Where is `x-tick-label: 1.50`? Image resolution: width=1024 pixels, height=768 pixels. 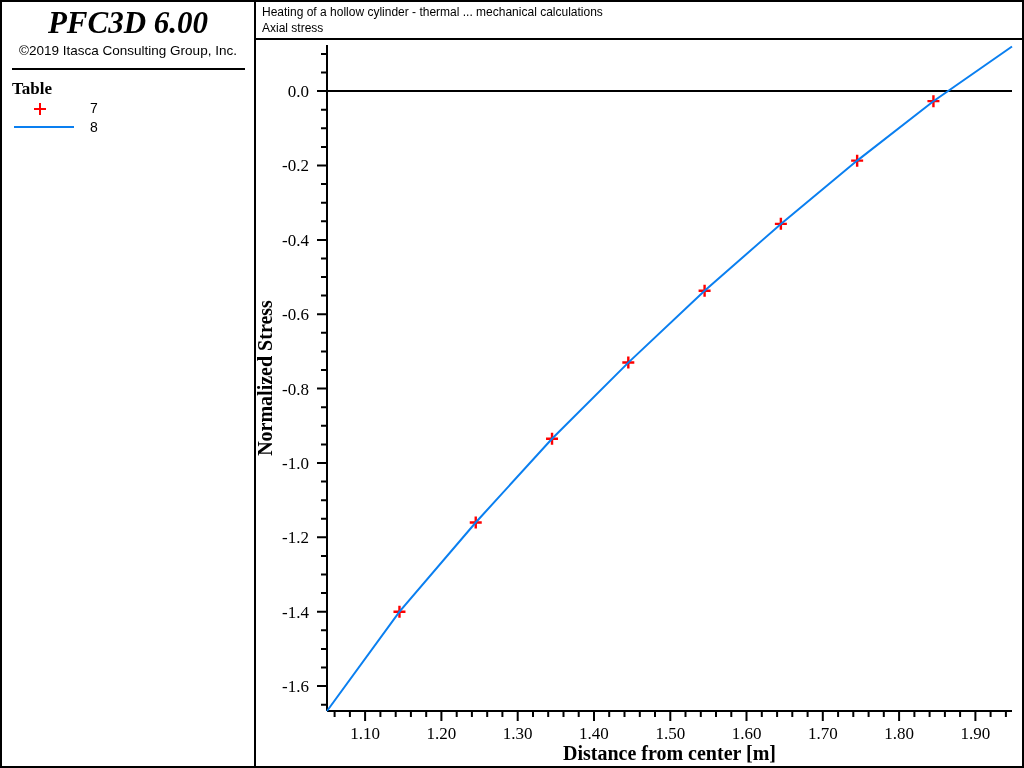 x-tick-label: 1.50 is located at coordinates (670, 733).